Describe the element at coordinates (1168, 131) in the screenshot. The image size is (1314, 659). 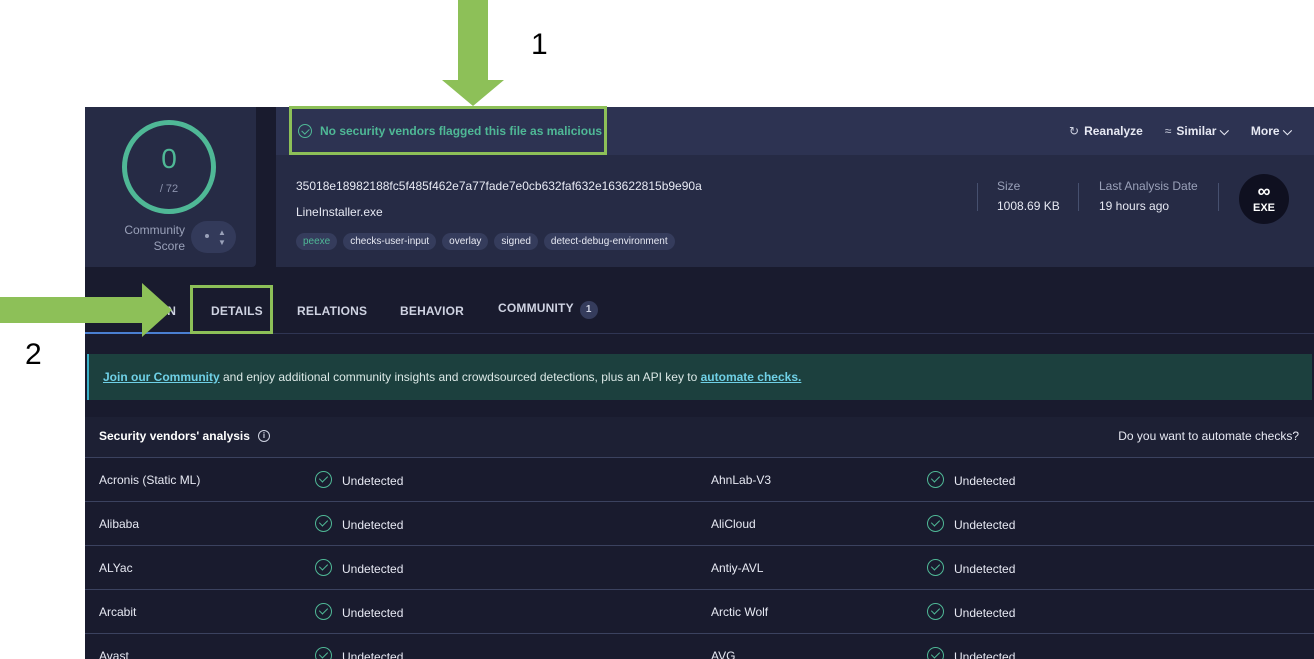
I see `similar-icon: ≈` at that location.